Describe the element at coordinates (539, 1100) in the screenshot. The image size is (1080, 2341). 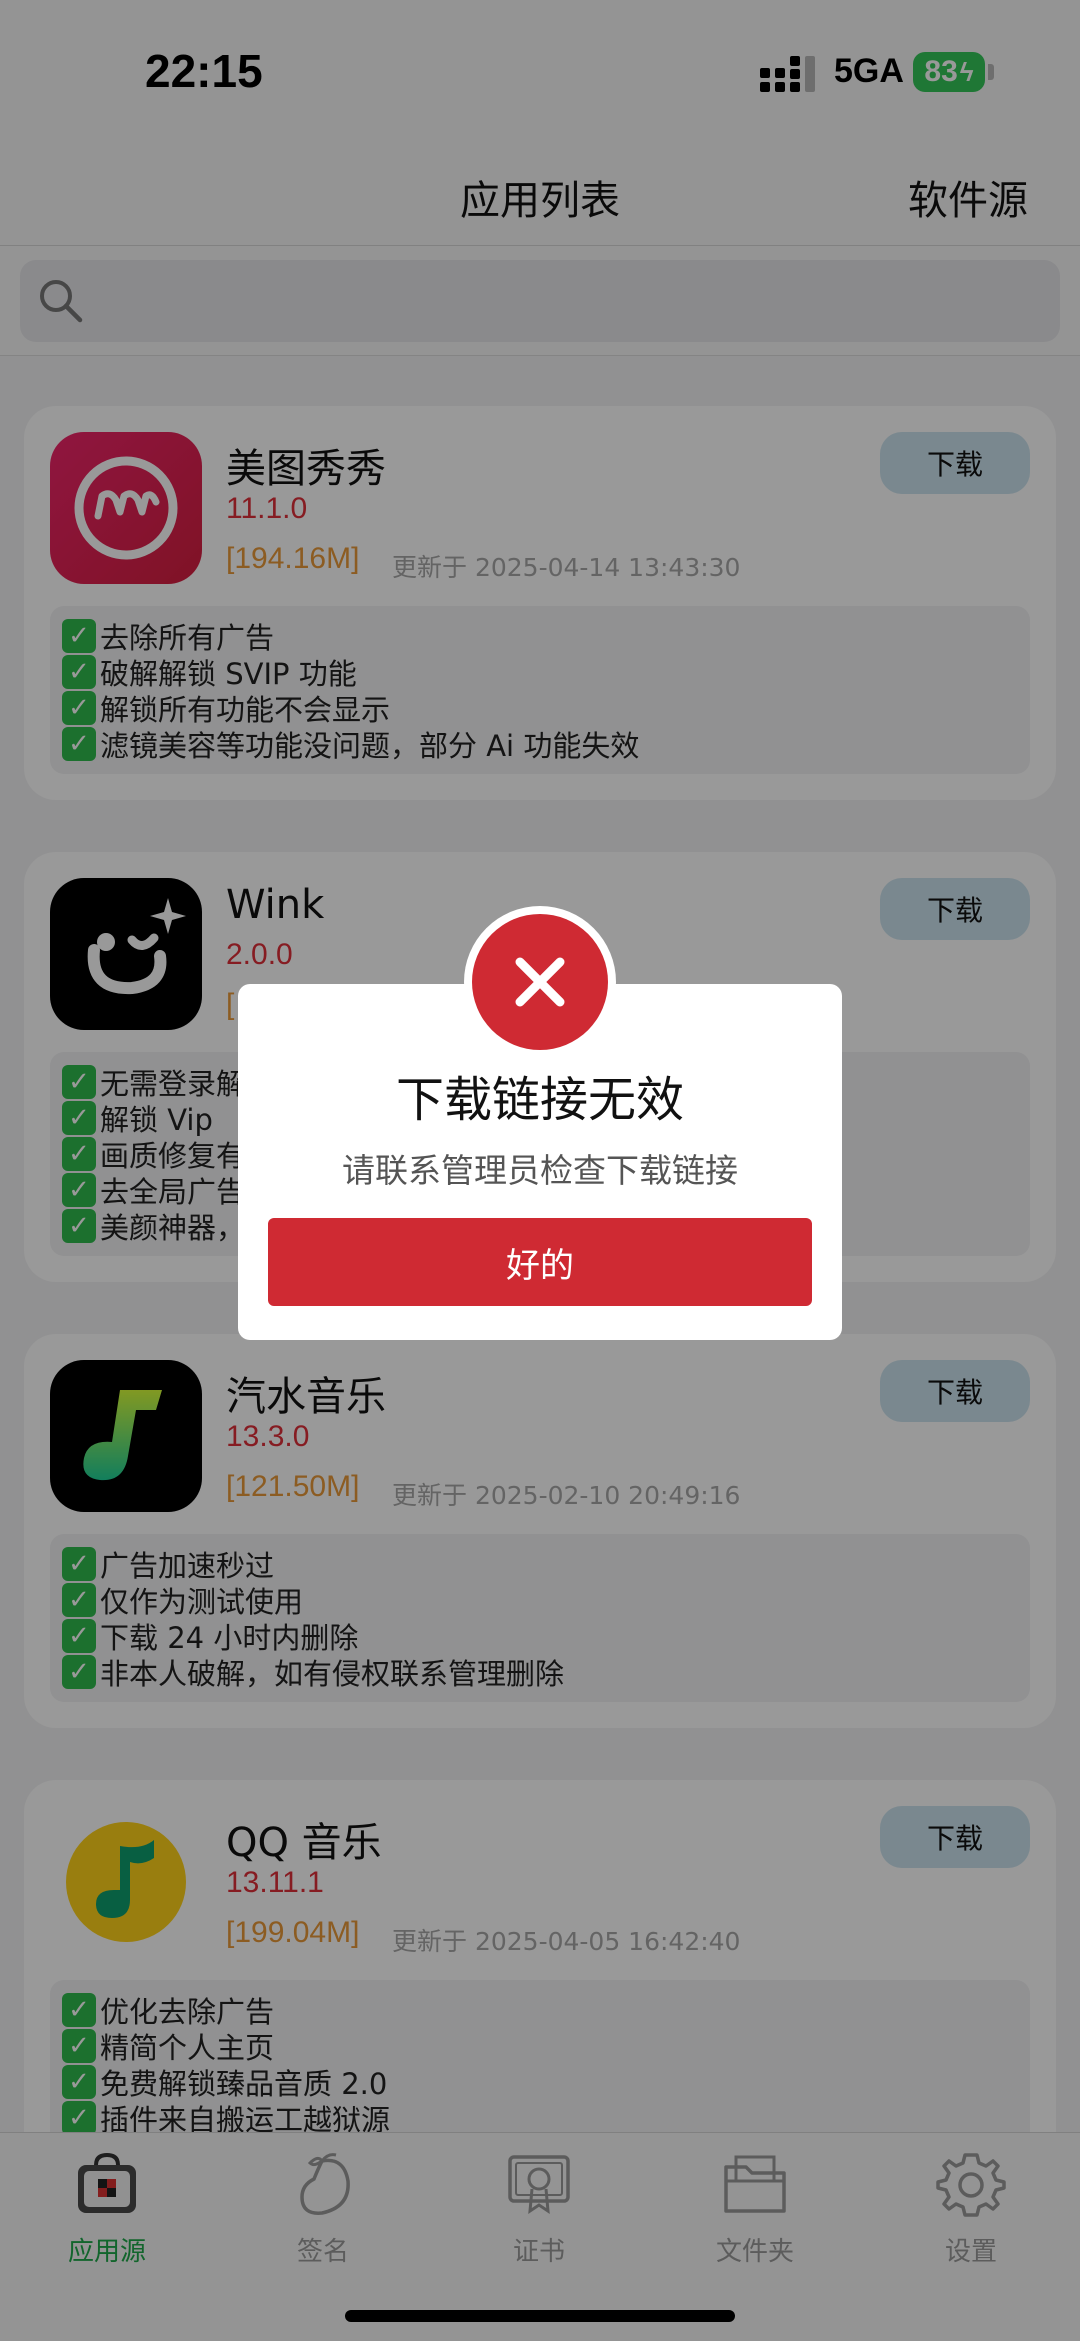
I see `dialog-title: 下载链接无效` at that location.